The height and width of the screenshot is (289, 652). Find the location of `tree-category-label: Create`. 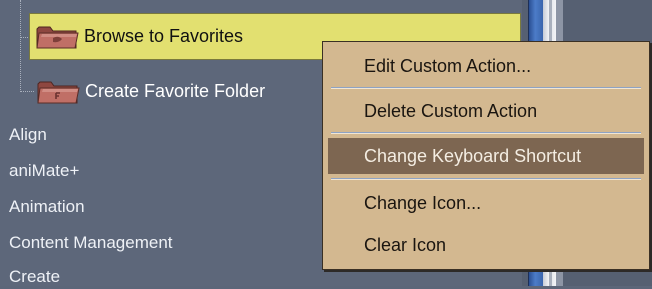

tree-category-label: Create is located at coordinates (35, 276).